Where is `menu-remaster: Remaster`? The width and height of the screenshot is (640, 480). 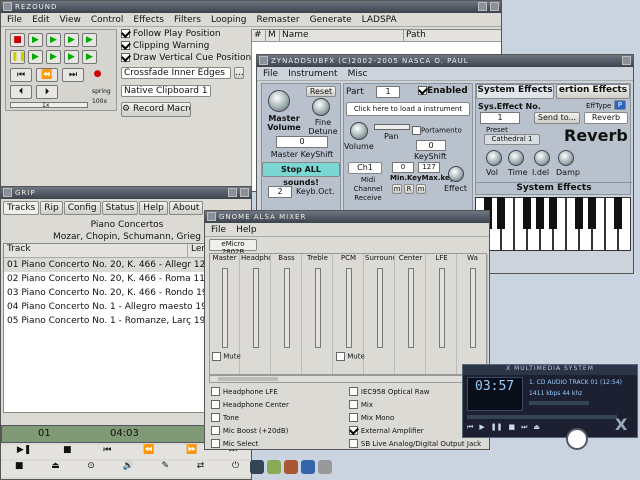
menu-remaster: Remaster is located at coordinates (277, 19).